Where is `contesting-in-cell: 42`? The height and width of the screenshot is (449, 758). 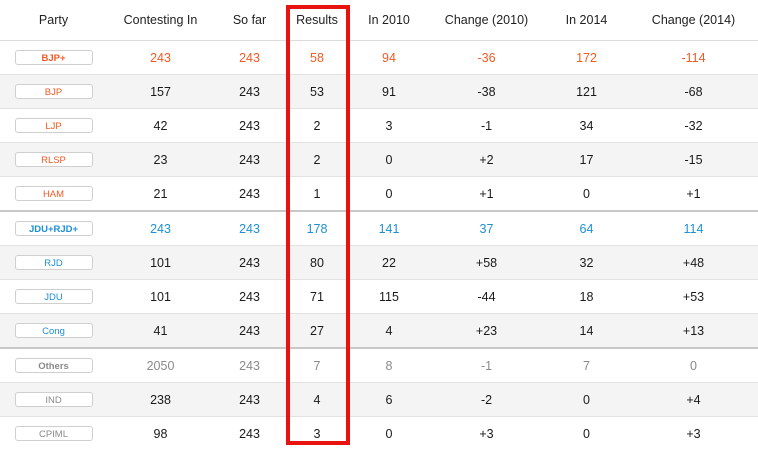
contesting-in-cell: 42 is located at coordinates (160, 125).